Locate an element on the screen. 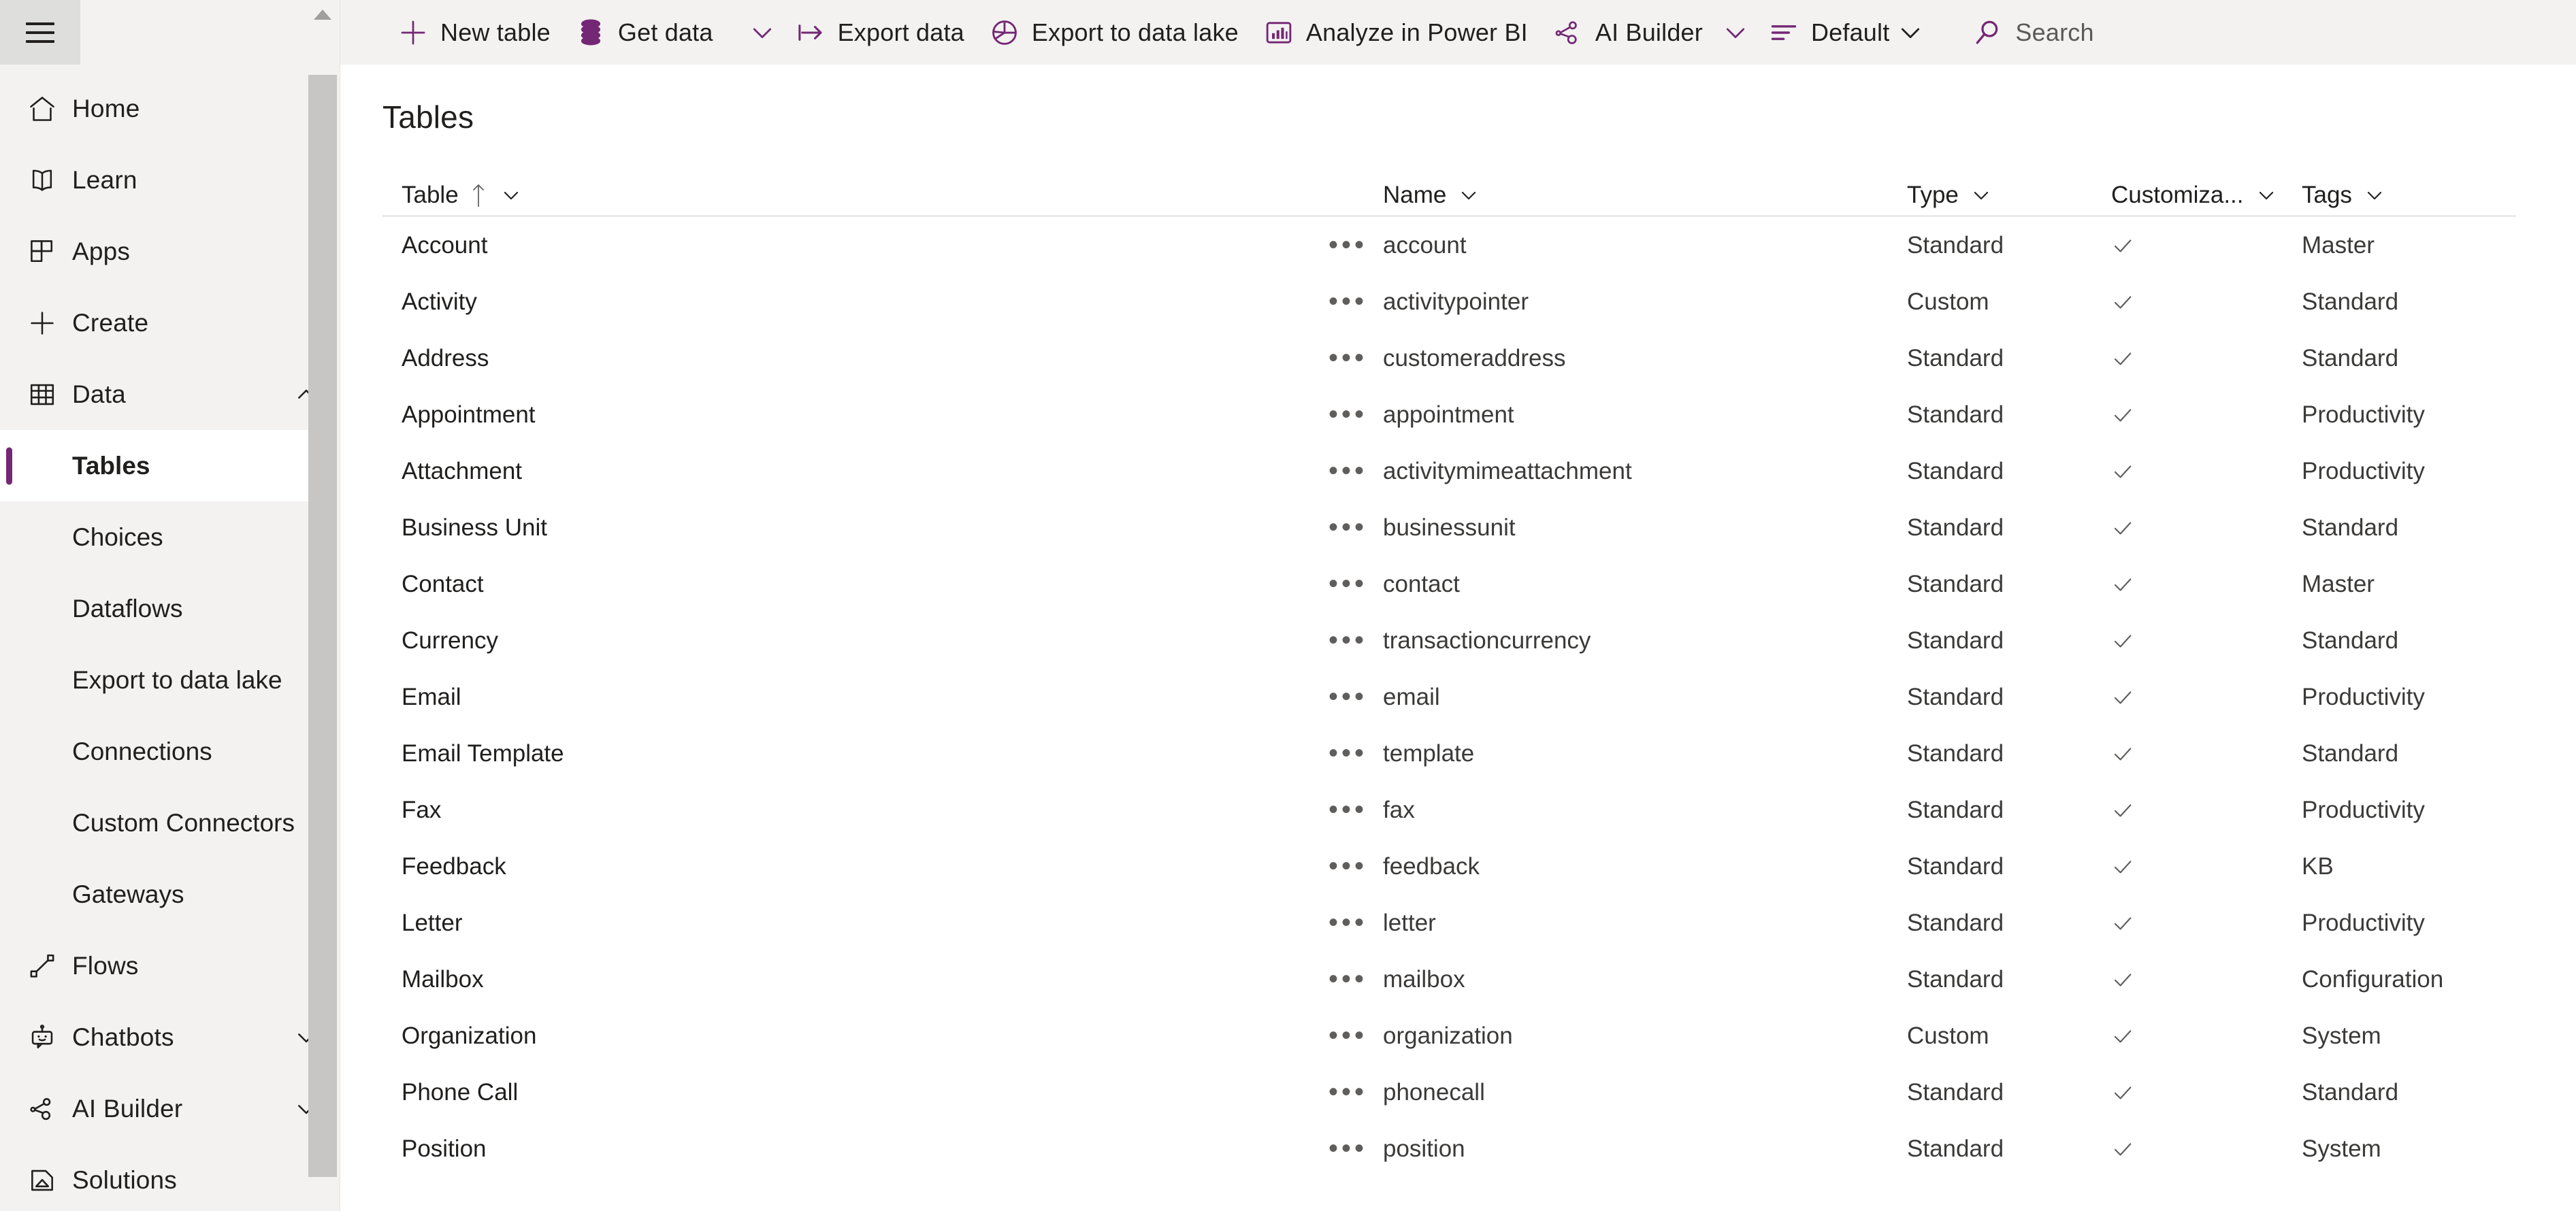  sidebar-item-home: Home is located at coordinates (170, 108).